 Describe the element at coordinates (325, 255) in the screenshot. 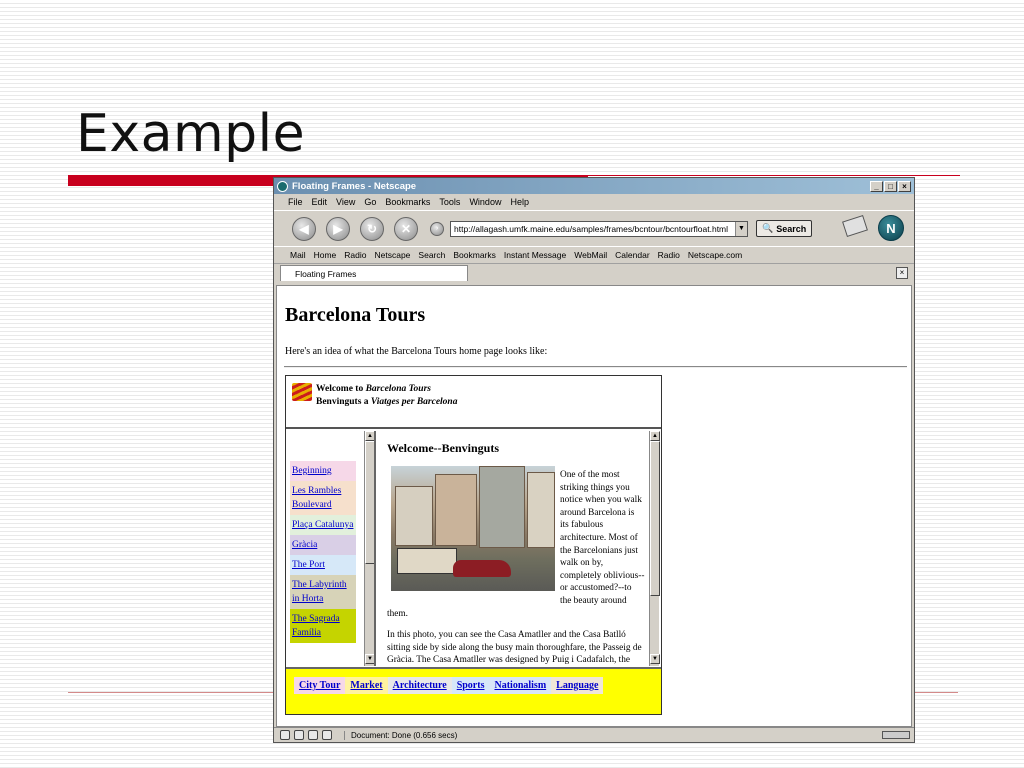

I see `bar-item-home: Home` at that location.